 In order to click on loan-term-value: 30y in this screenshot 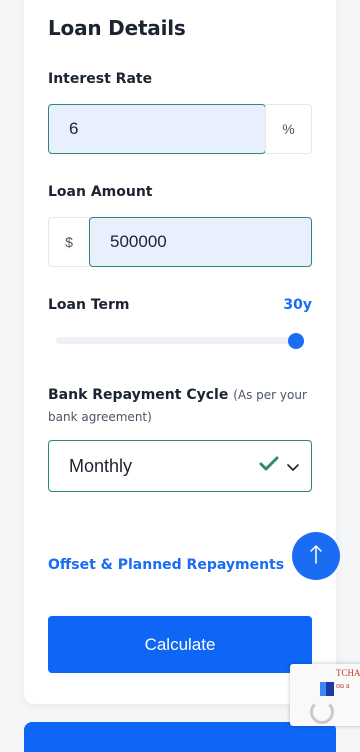, I will do `click(297, 305)`.